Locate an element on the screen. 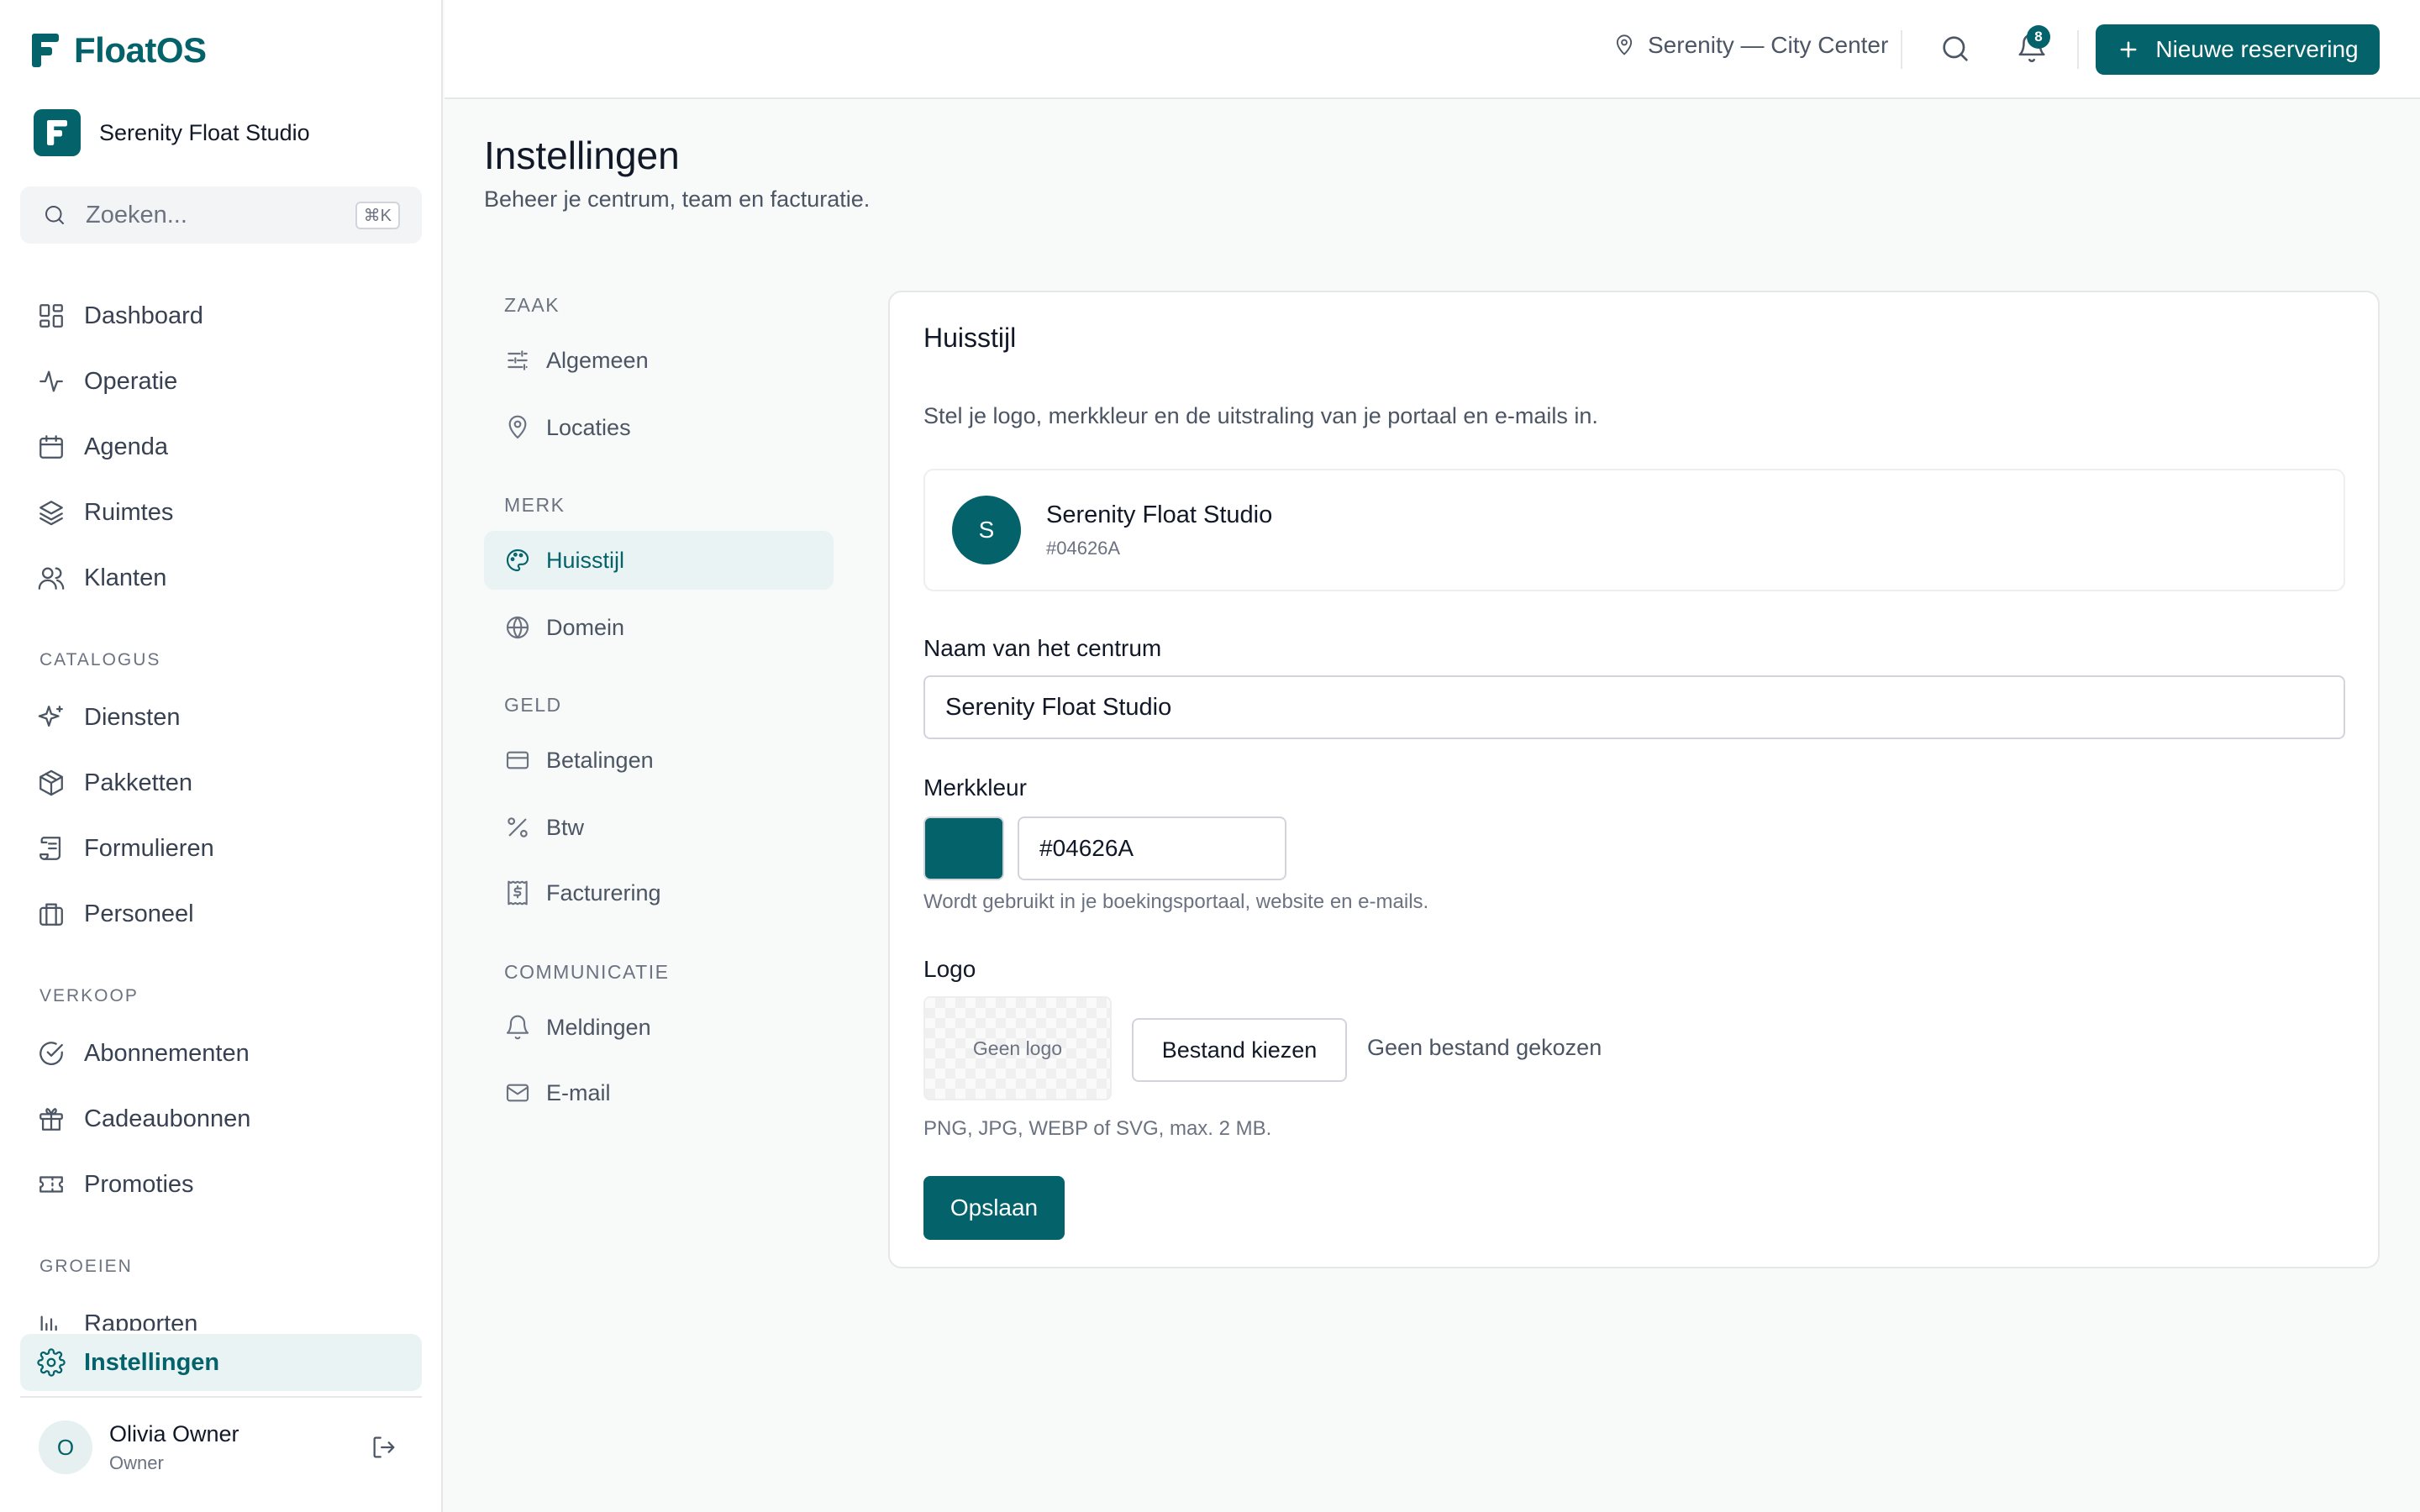 This screenshot has width=2420, height=1512. sidebar-item-personeel: Personeel is located at coordinates (221, 913).